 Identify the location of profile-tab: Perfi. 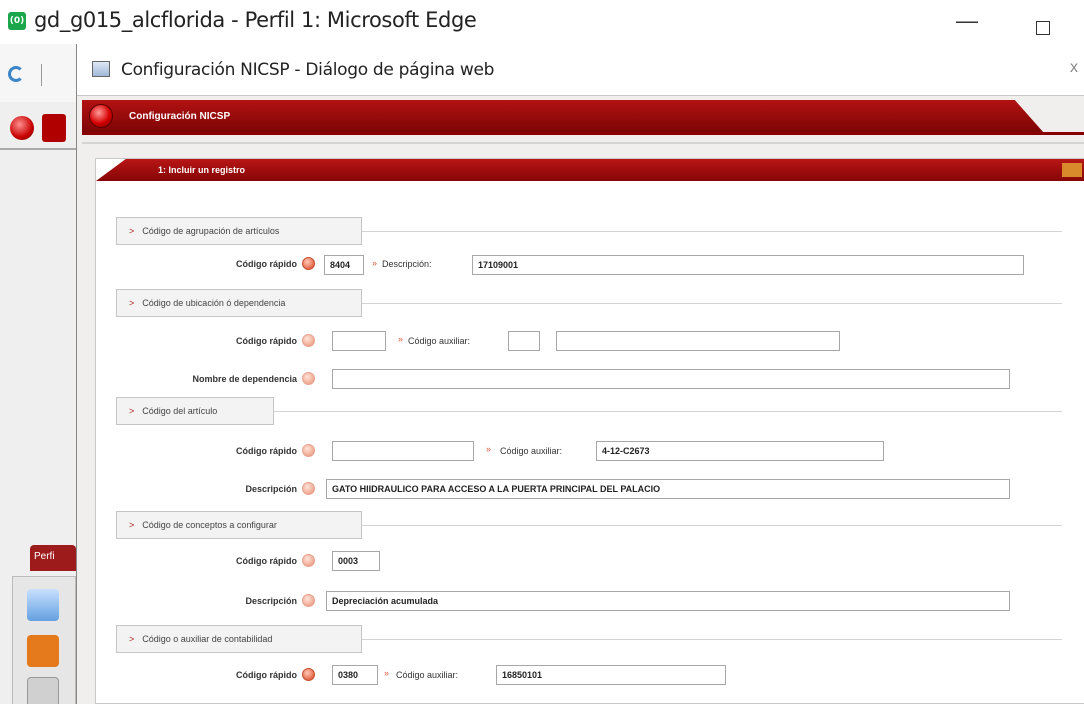
(53, 558).